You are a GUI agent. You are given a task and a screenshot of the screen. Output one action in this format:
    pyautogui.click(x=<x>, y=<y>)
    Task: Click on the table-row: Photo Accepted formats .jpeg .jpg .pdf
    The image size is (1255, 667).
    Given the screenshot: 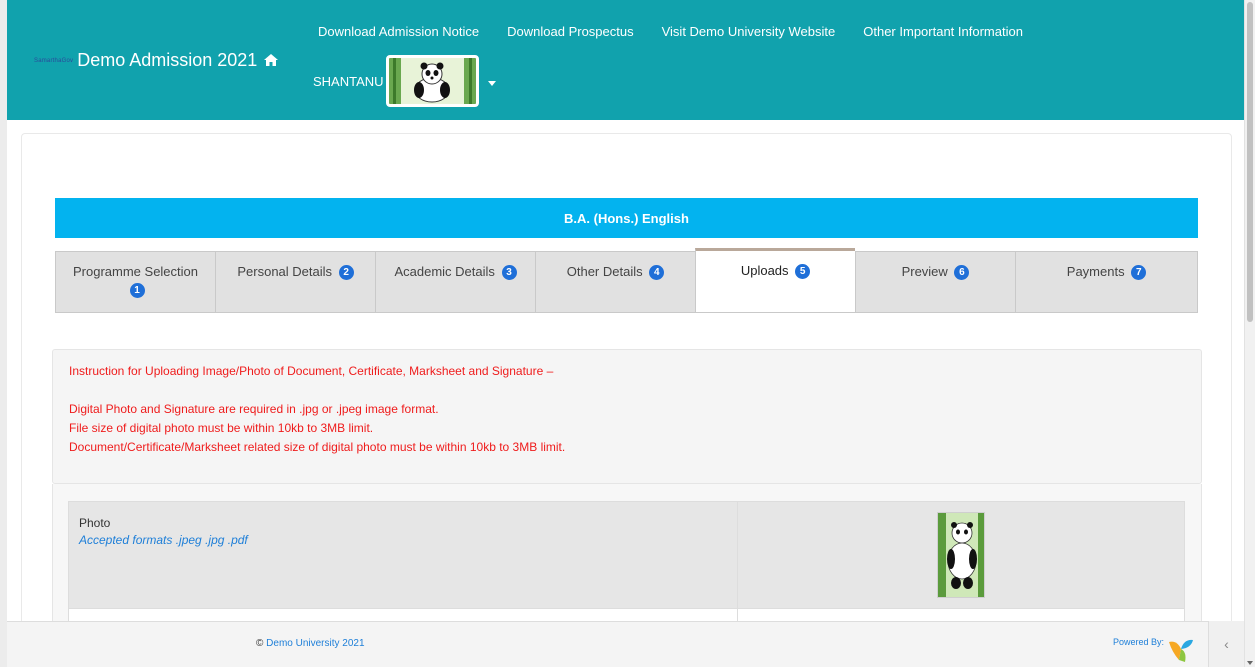 What is the action you would take?
    pyautogui.click(x=626, y=555)
    